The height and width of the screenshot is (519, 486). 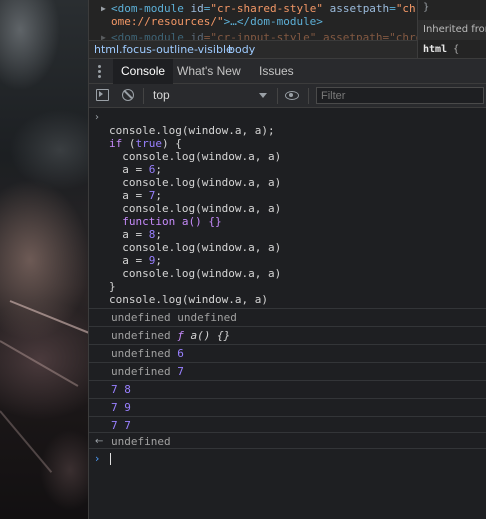 What do you see at coordinates (145, 143) in the screenshot?
I see `code-line: if (true) {` at bounding box center [145, 143].